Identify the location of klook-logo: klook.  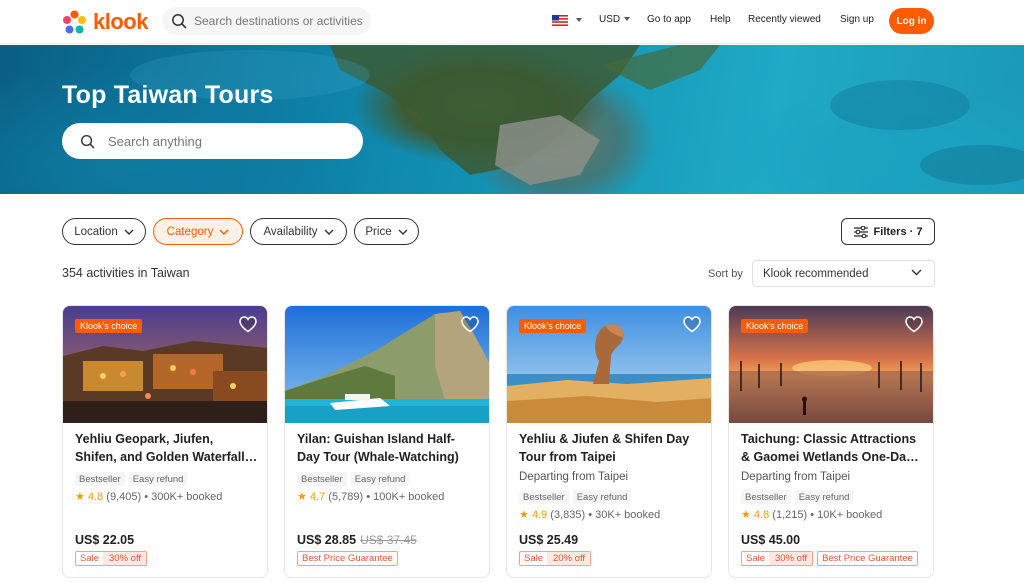
(105, 22).